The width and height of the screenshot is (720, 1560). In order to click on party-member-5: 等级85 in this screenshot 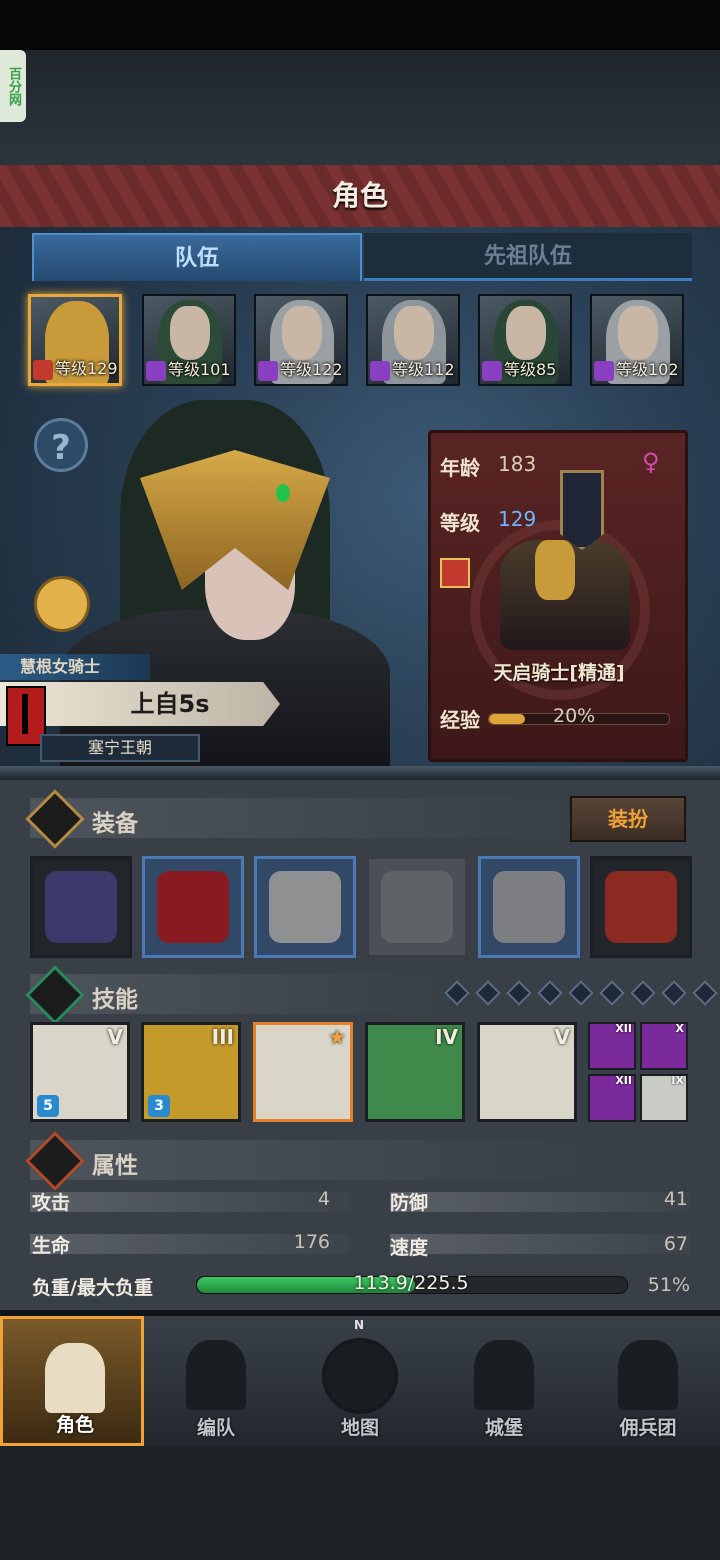, I will do `click(525, 340)`.